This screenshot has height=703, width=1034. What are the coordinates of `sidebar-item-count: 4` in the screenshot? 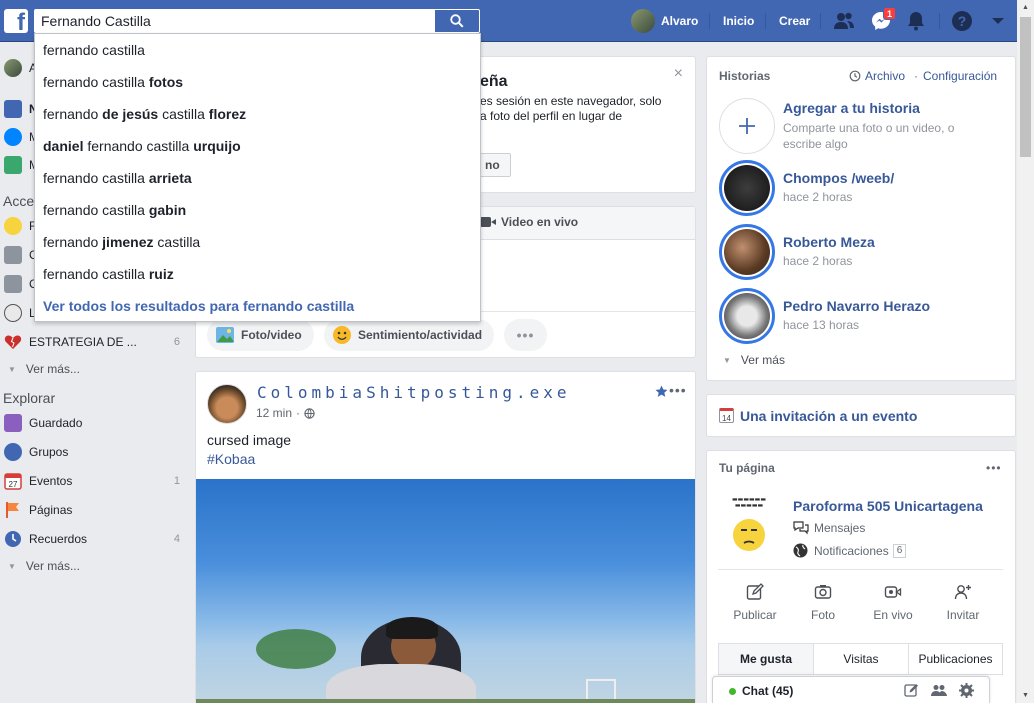 It's located at (176, 539).